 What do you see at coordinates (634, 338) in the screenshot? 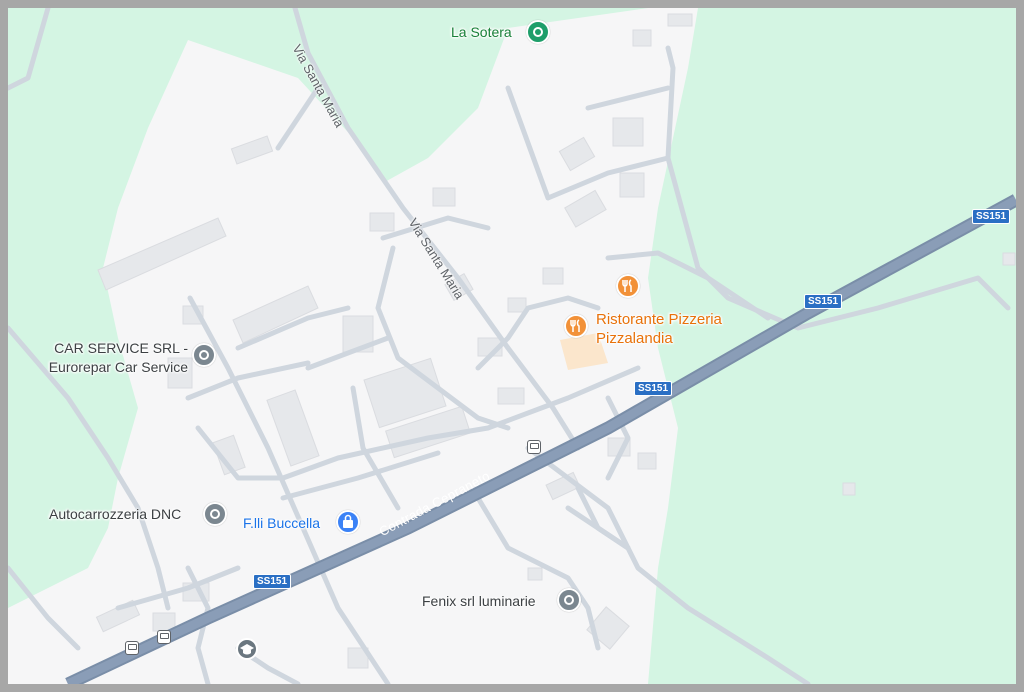
I see `place-label-line: Pizzalandia` at bounding box center [634, 338].